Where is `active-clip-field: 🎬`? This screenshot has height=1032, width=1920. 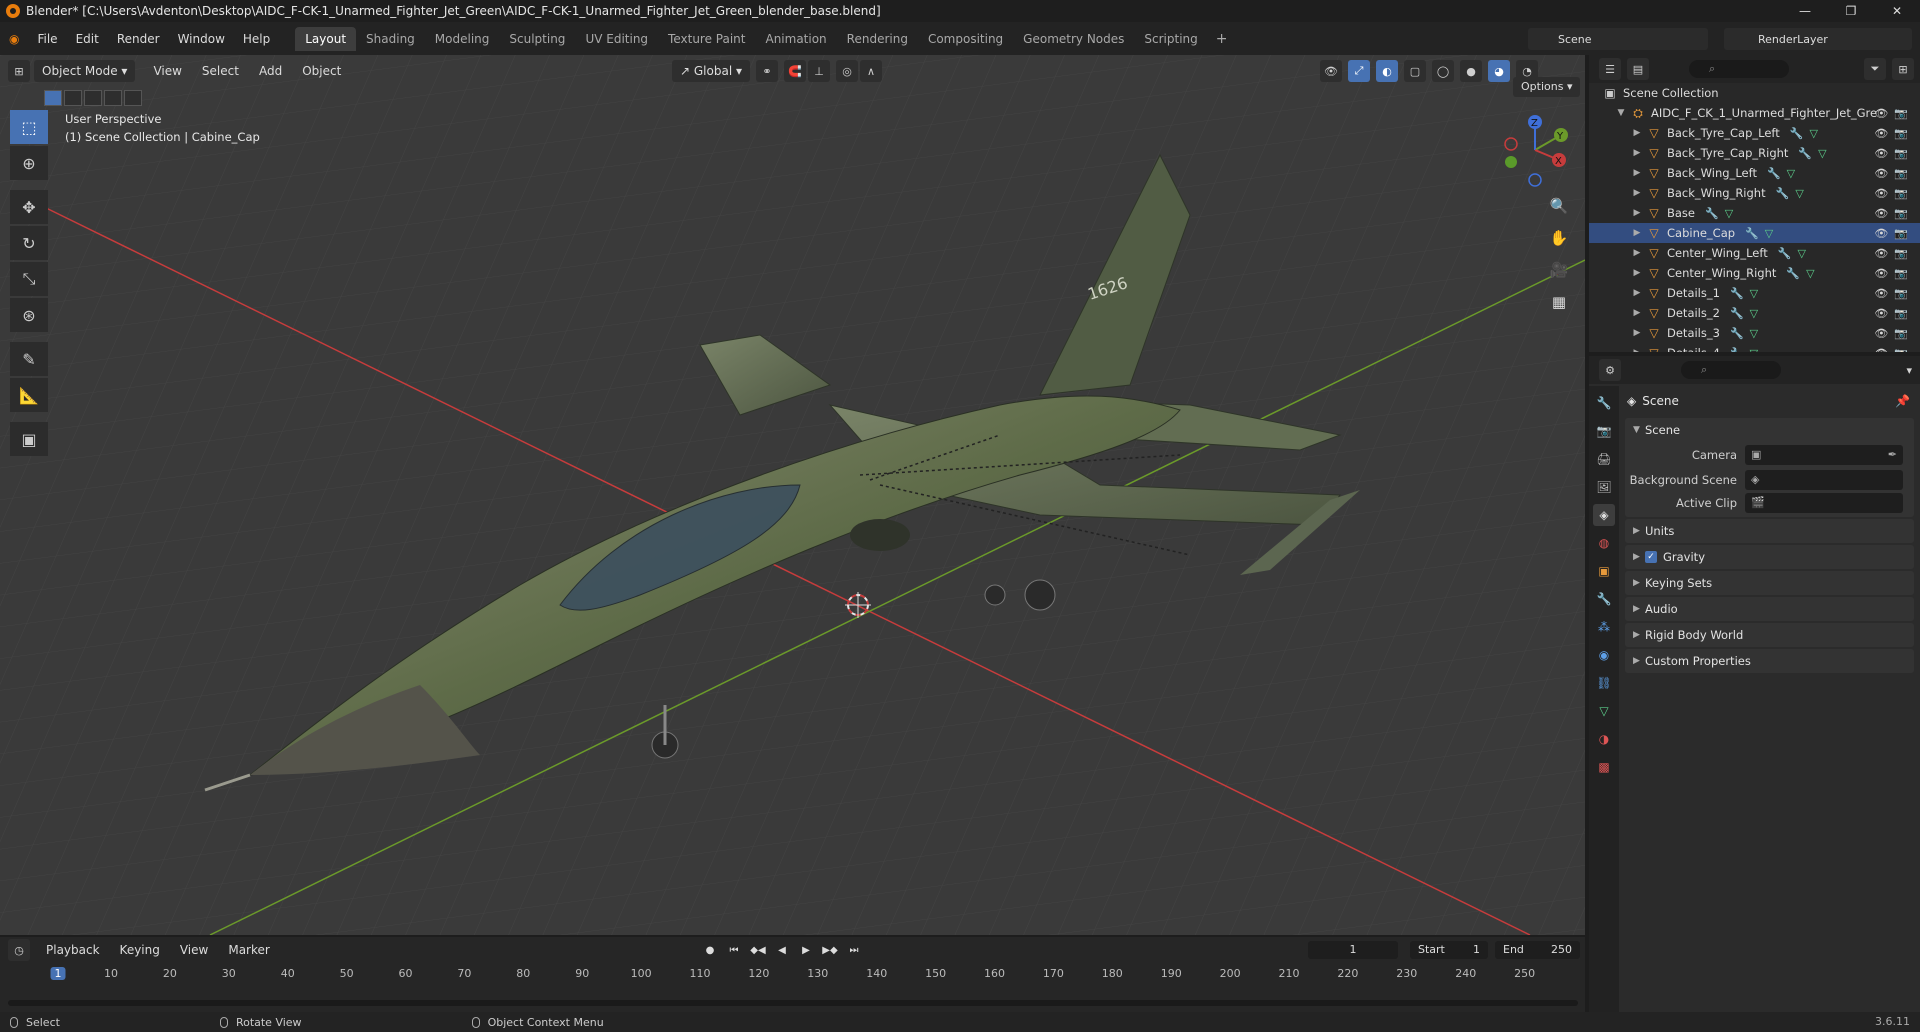
active-clip-field: 🎬 is located at coordinates (1824, 502).